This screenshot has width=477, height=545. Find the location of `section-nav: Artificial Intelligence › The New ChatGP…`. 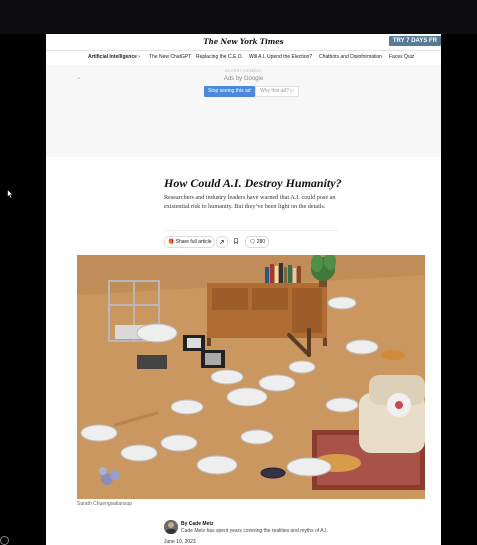

section-nav: Artificial Intelligence › The New ChatGP… is located at coordinates (243, 58).